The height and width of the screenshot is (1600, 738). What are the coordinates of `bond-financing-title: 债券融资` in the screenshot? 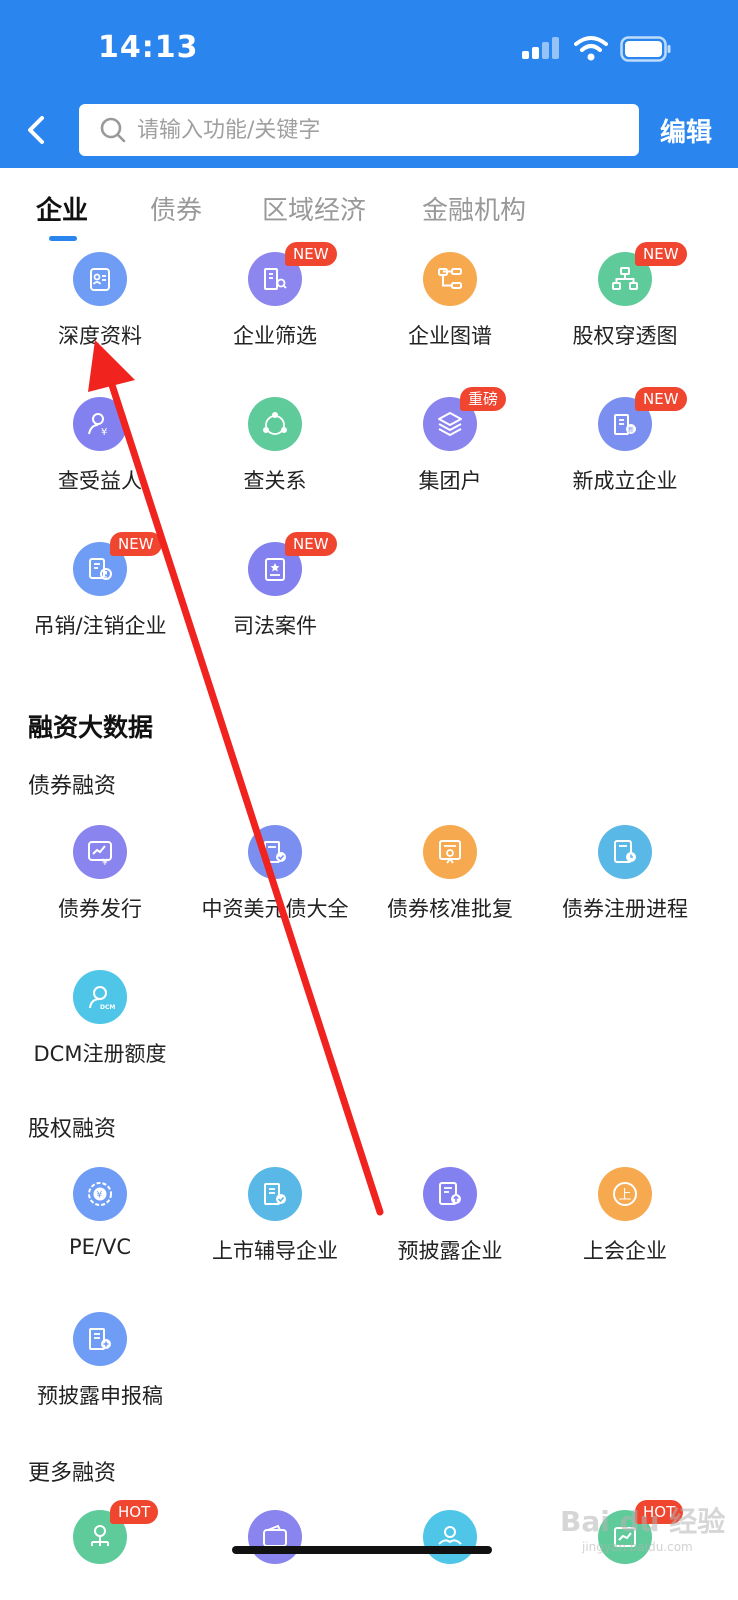 It's located at (72, 786).